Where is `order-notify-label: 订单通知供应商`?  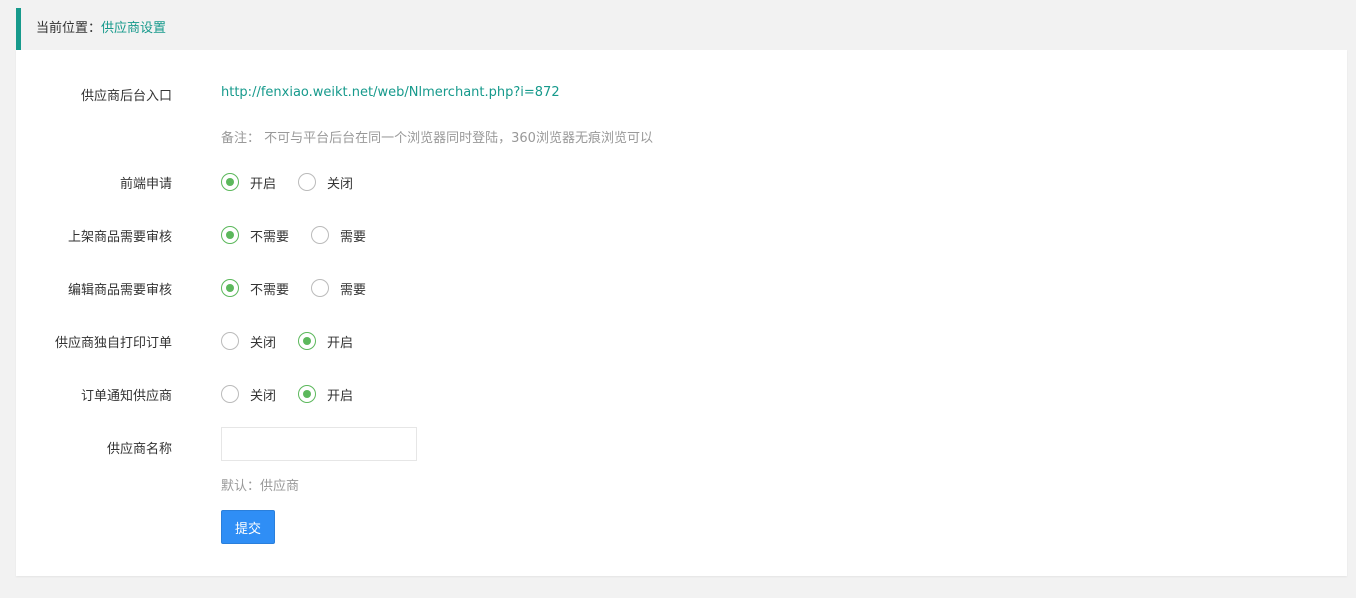
order-notify-label: 订单通知供应商 is located at coordinates (126, 396).